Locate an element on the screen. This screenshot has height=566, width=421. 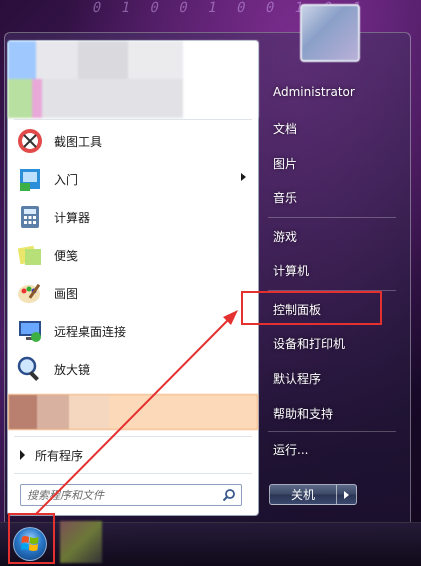
chevron-right-icon is located at coordinates (346, 494).